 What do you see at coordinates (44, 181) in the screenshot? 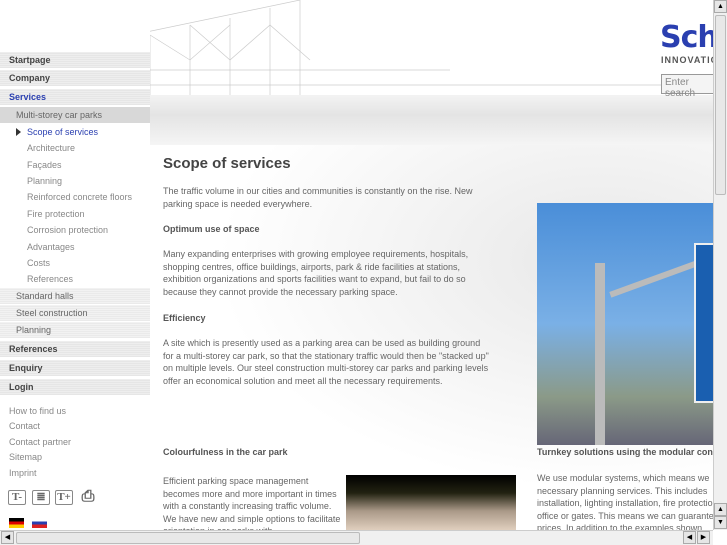
I see `nav-planning: Planning` at bounding box center [44, 181].